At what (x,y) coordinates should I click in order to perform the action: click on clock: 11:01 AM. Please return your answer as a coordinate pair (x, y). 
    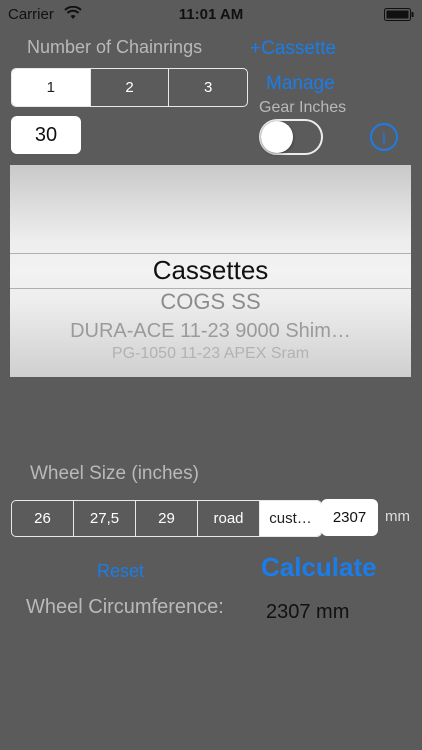
    Looking at the image, I should click on (211, 14).